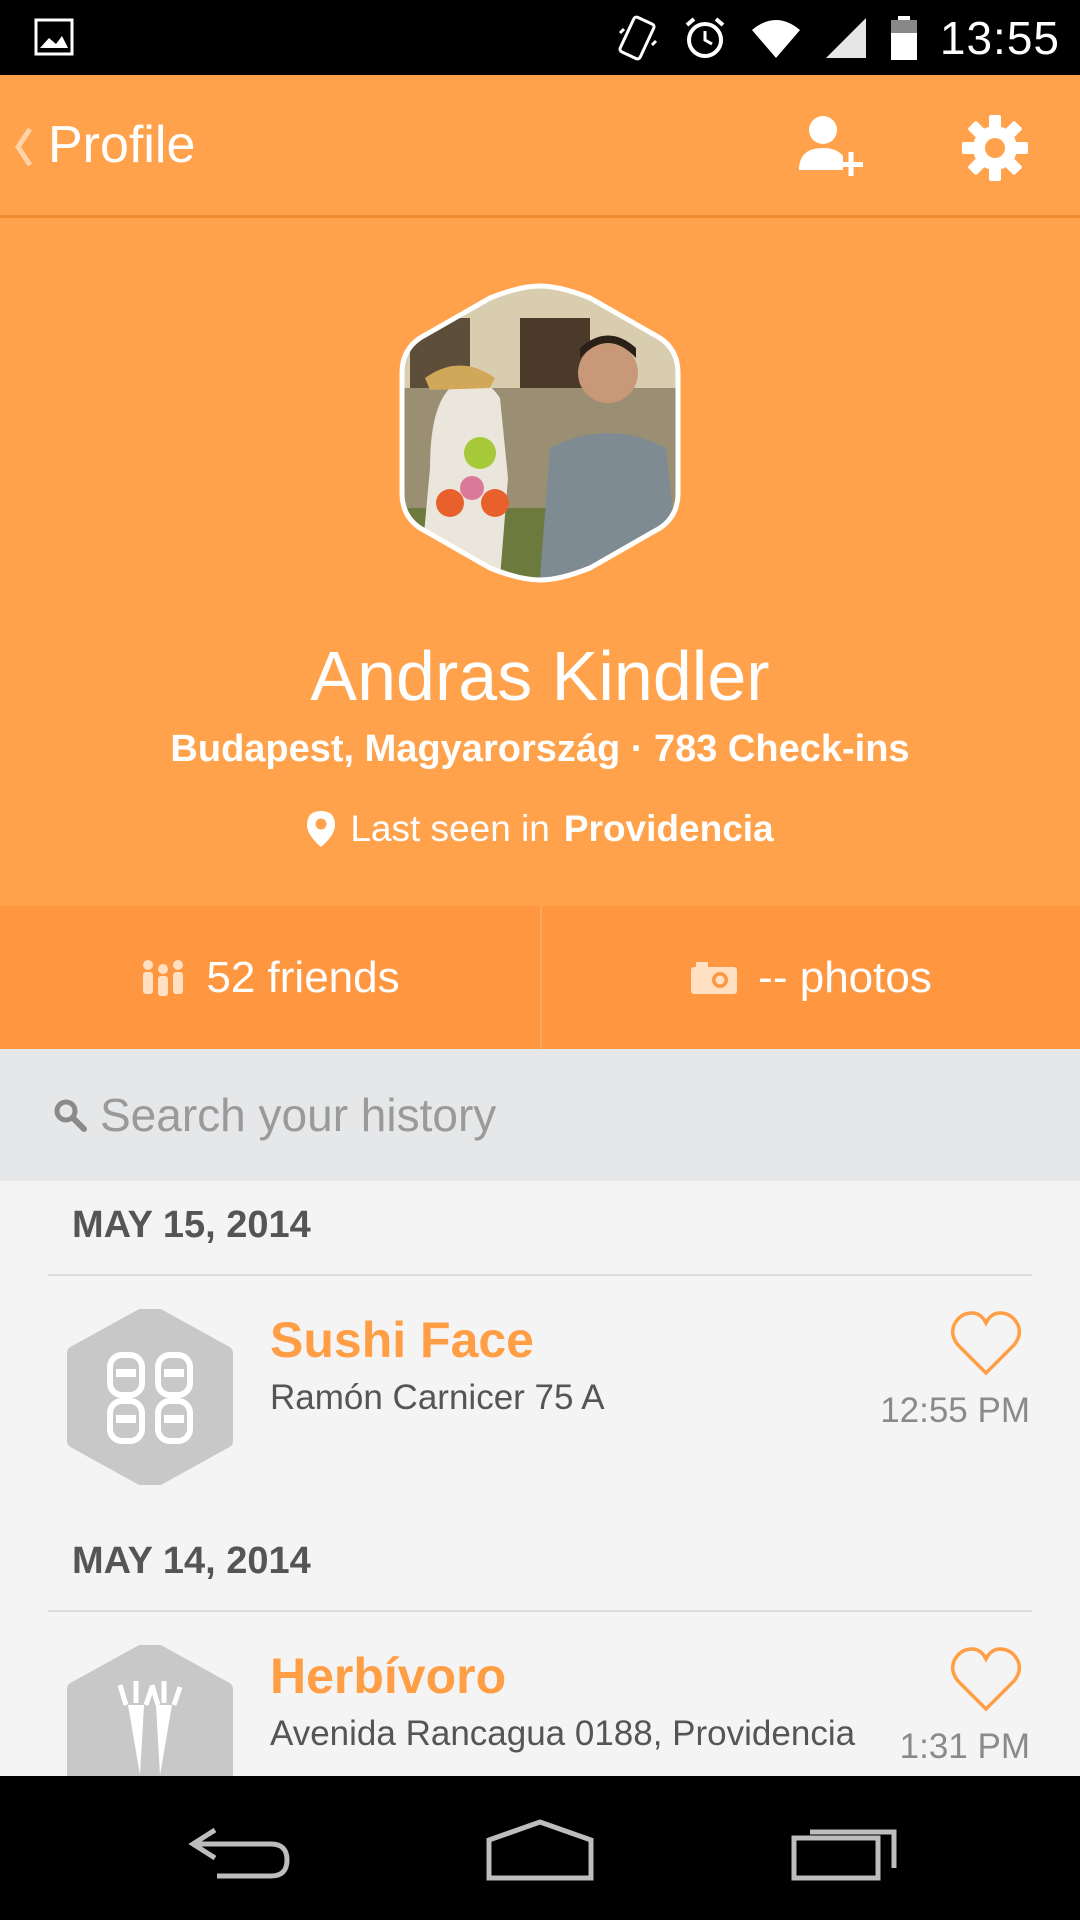  Describe the element at coordinates (54, 37) in the screenshot. I see `gallery-notification-icon` at that location.